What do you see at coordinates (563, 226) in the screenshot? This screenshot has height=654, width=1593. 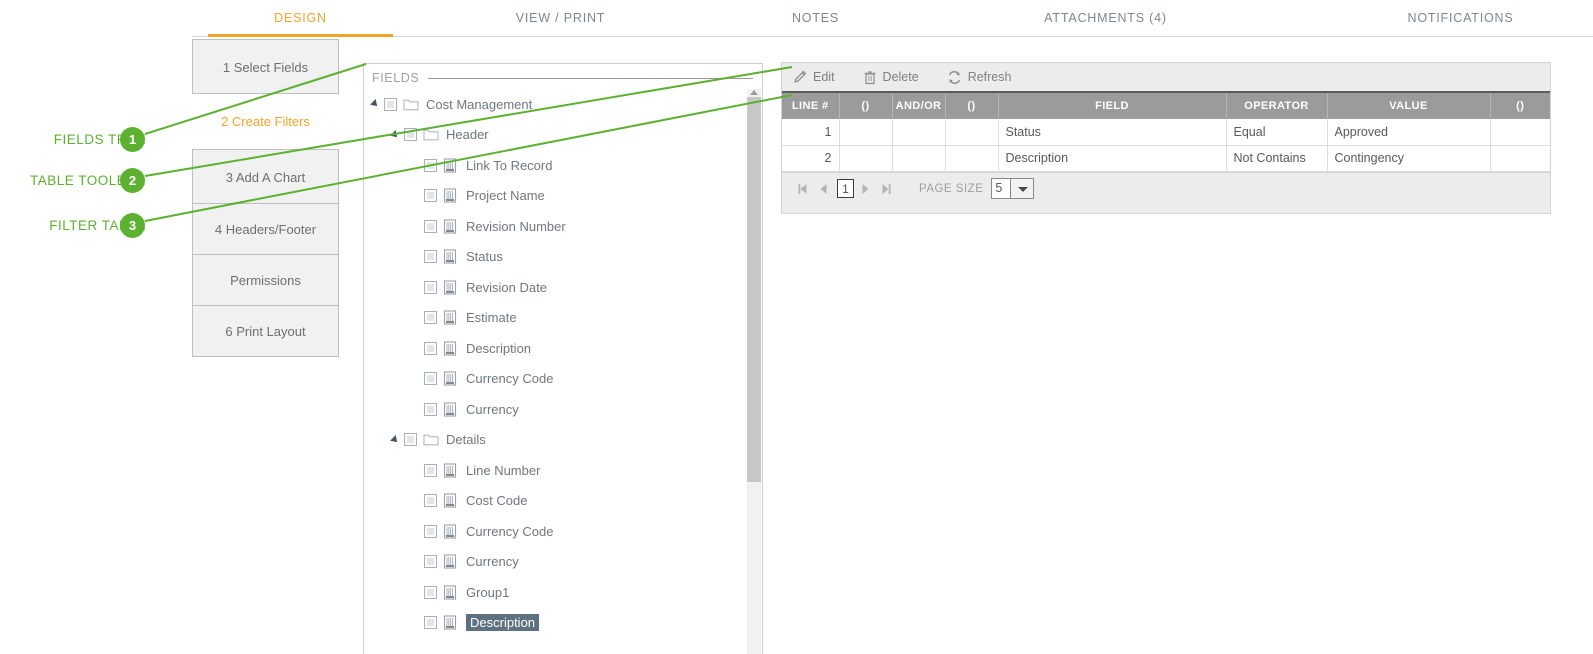 I see `tree-node: Revision Number` at bounding box center [563, 226].